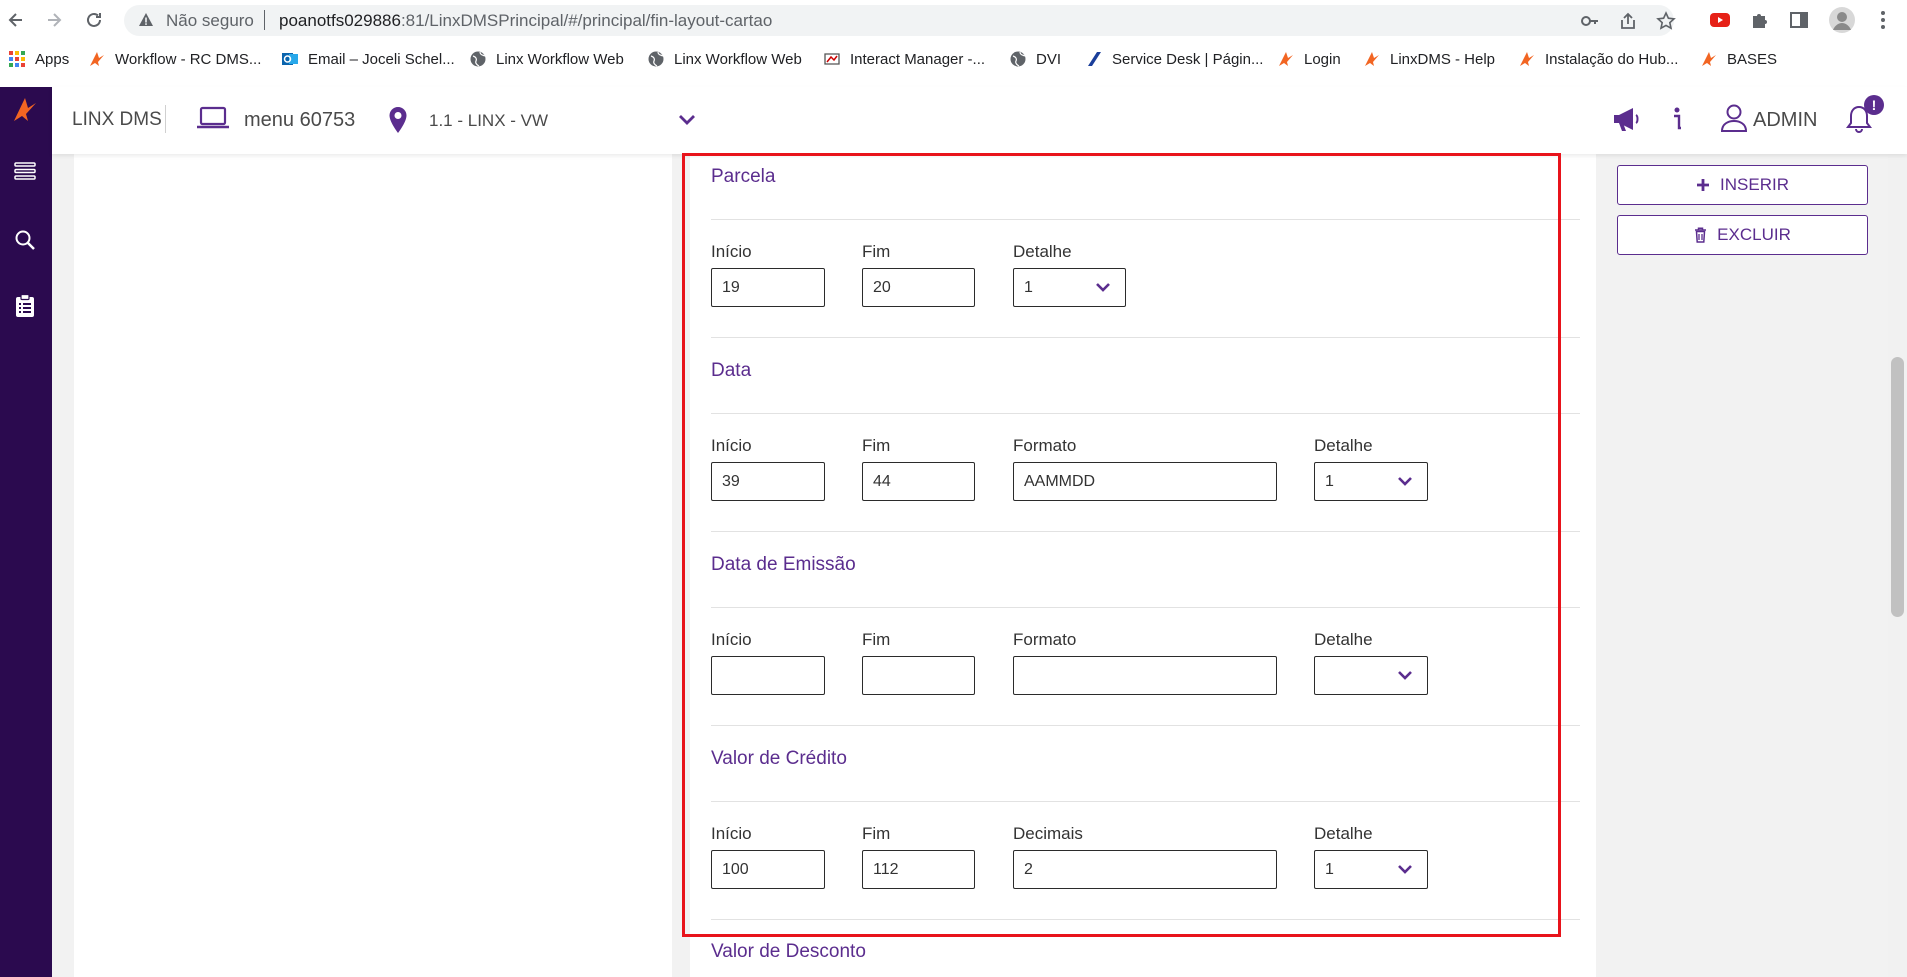  I want to click on parcela-detalhe-label: Detalhe, so click(1042, 251).